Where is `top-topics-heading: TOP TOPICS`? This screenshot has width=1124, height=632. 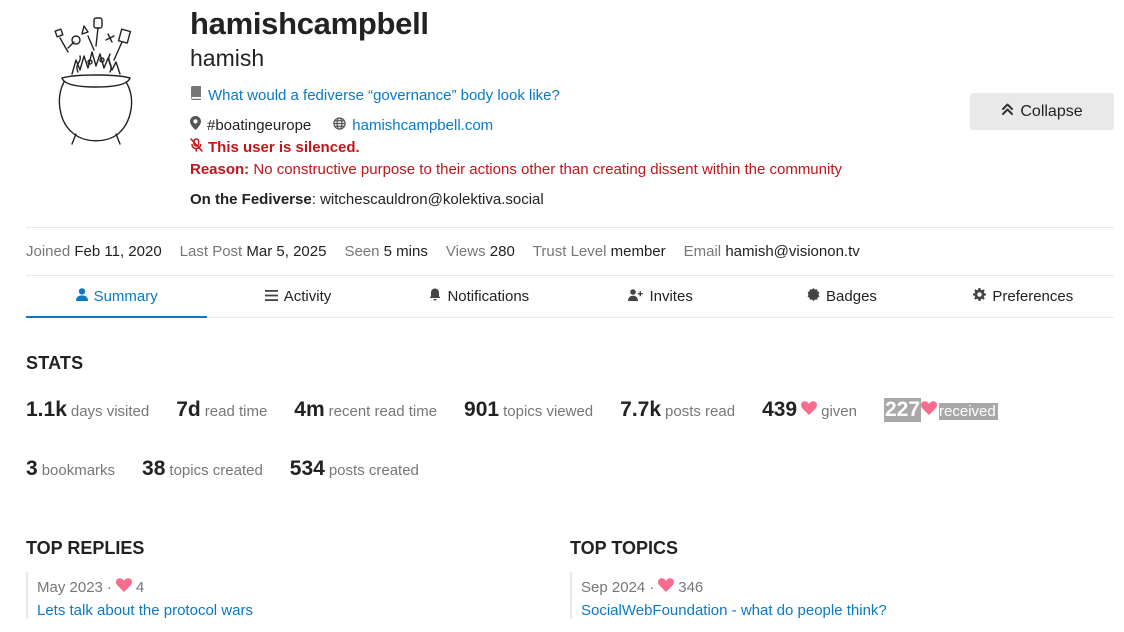 top-topics-heading: TOP TOPICS is located at coordinates (624, 548).